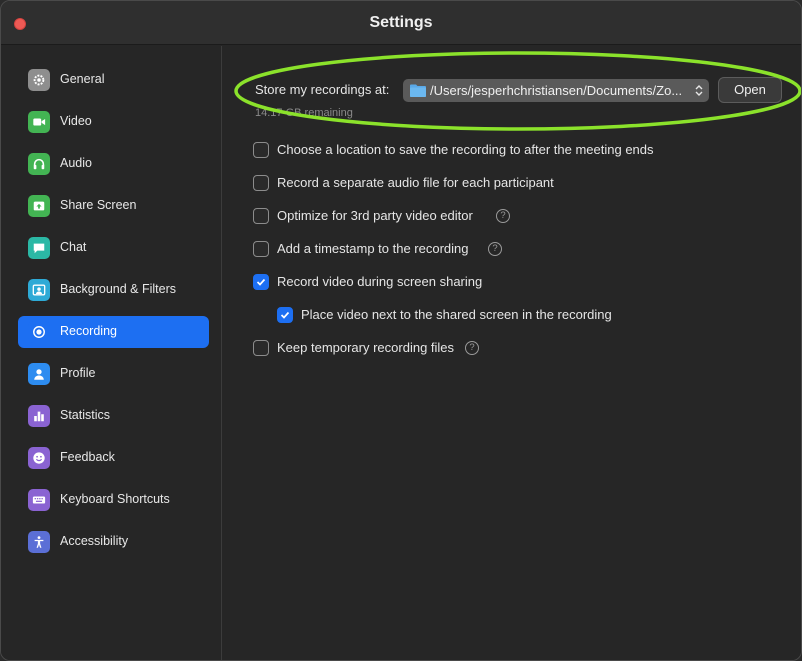 The image size is (802, 661). What do you see at coordinates (113, 248) in the screenshot?
I see `sidebar-item-chat: Chat` at bounding box center [113, 248].